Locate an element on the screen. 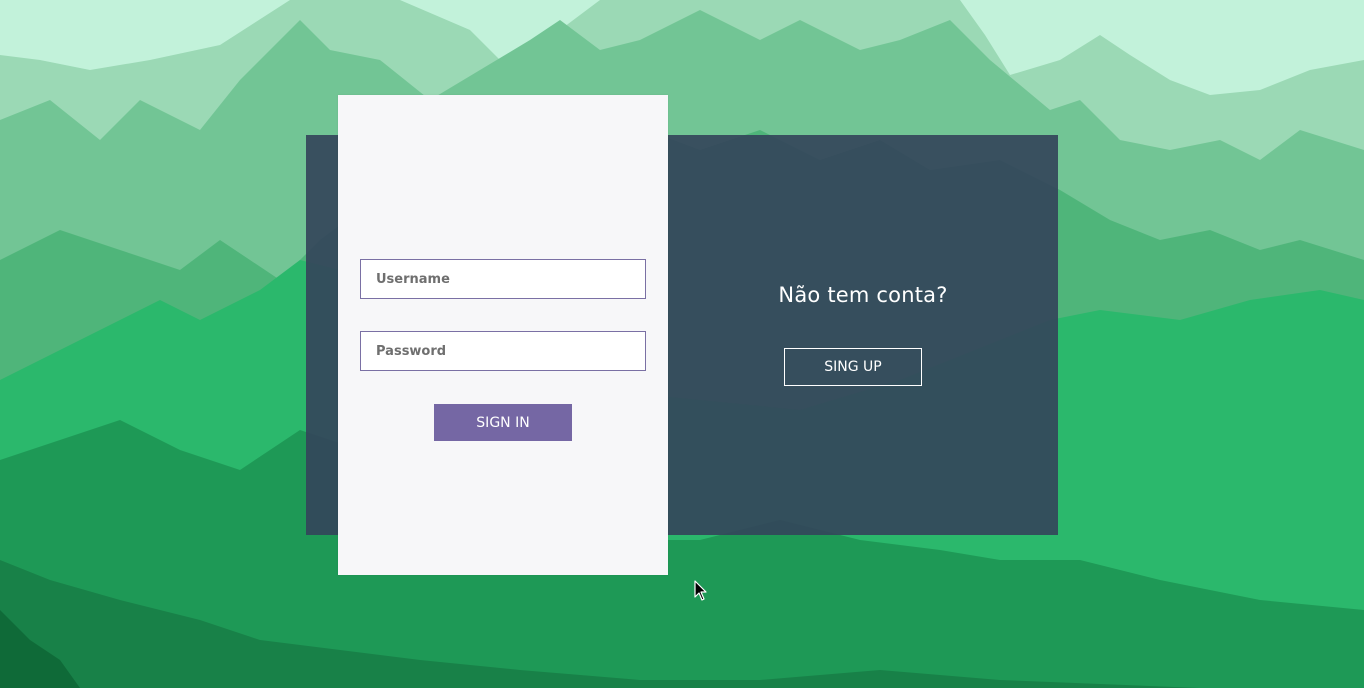 This screenshot has height=688, width=1364. signin-button: SIGN IN is located at coordinates (503, 422).